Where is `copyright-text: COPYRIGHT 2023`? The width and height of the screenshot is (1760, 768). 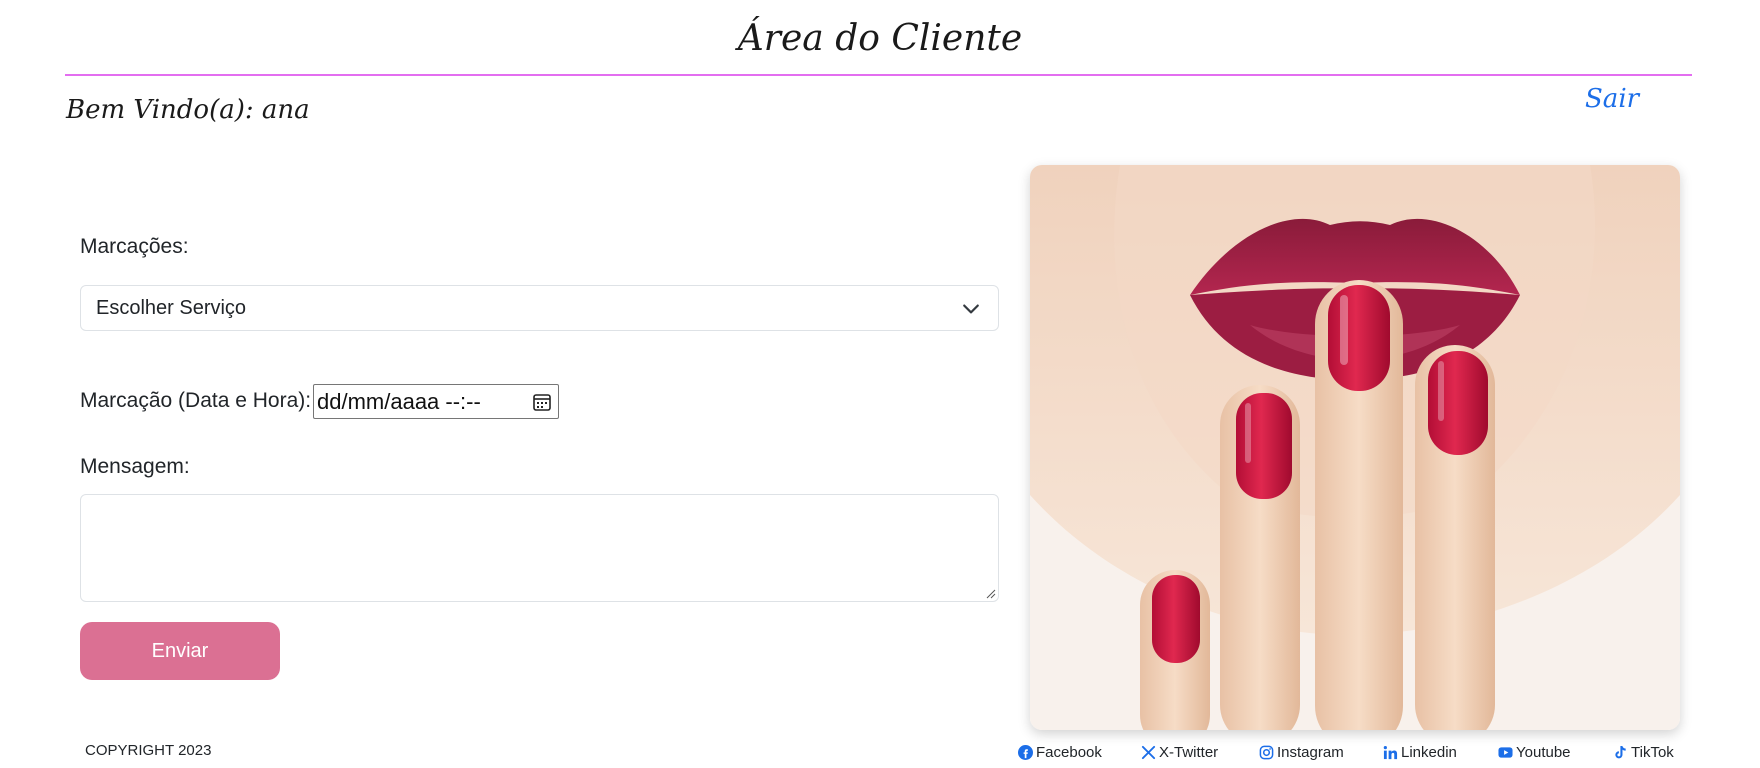 copyright-text: COPYRIGHT 2023 is located at coordinates (148, 750).